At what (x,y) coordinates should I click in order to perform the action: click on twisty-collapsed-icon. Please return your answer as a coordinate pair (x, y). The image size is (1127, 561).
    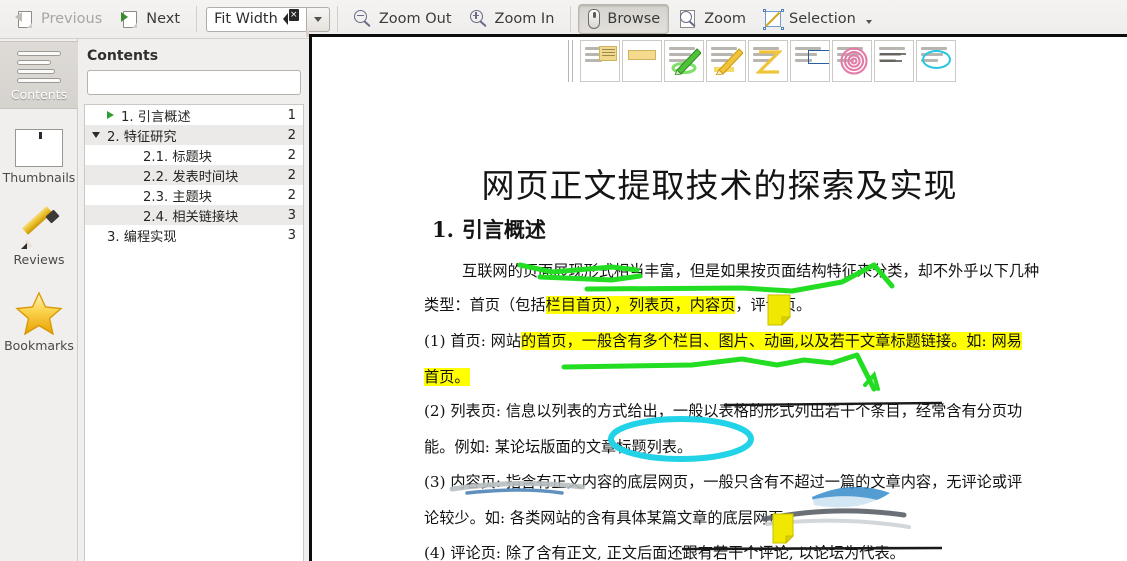
    Looking at the image, I should click on (110, 115).